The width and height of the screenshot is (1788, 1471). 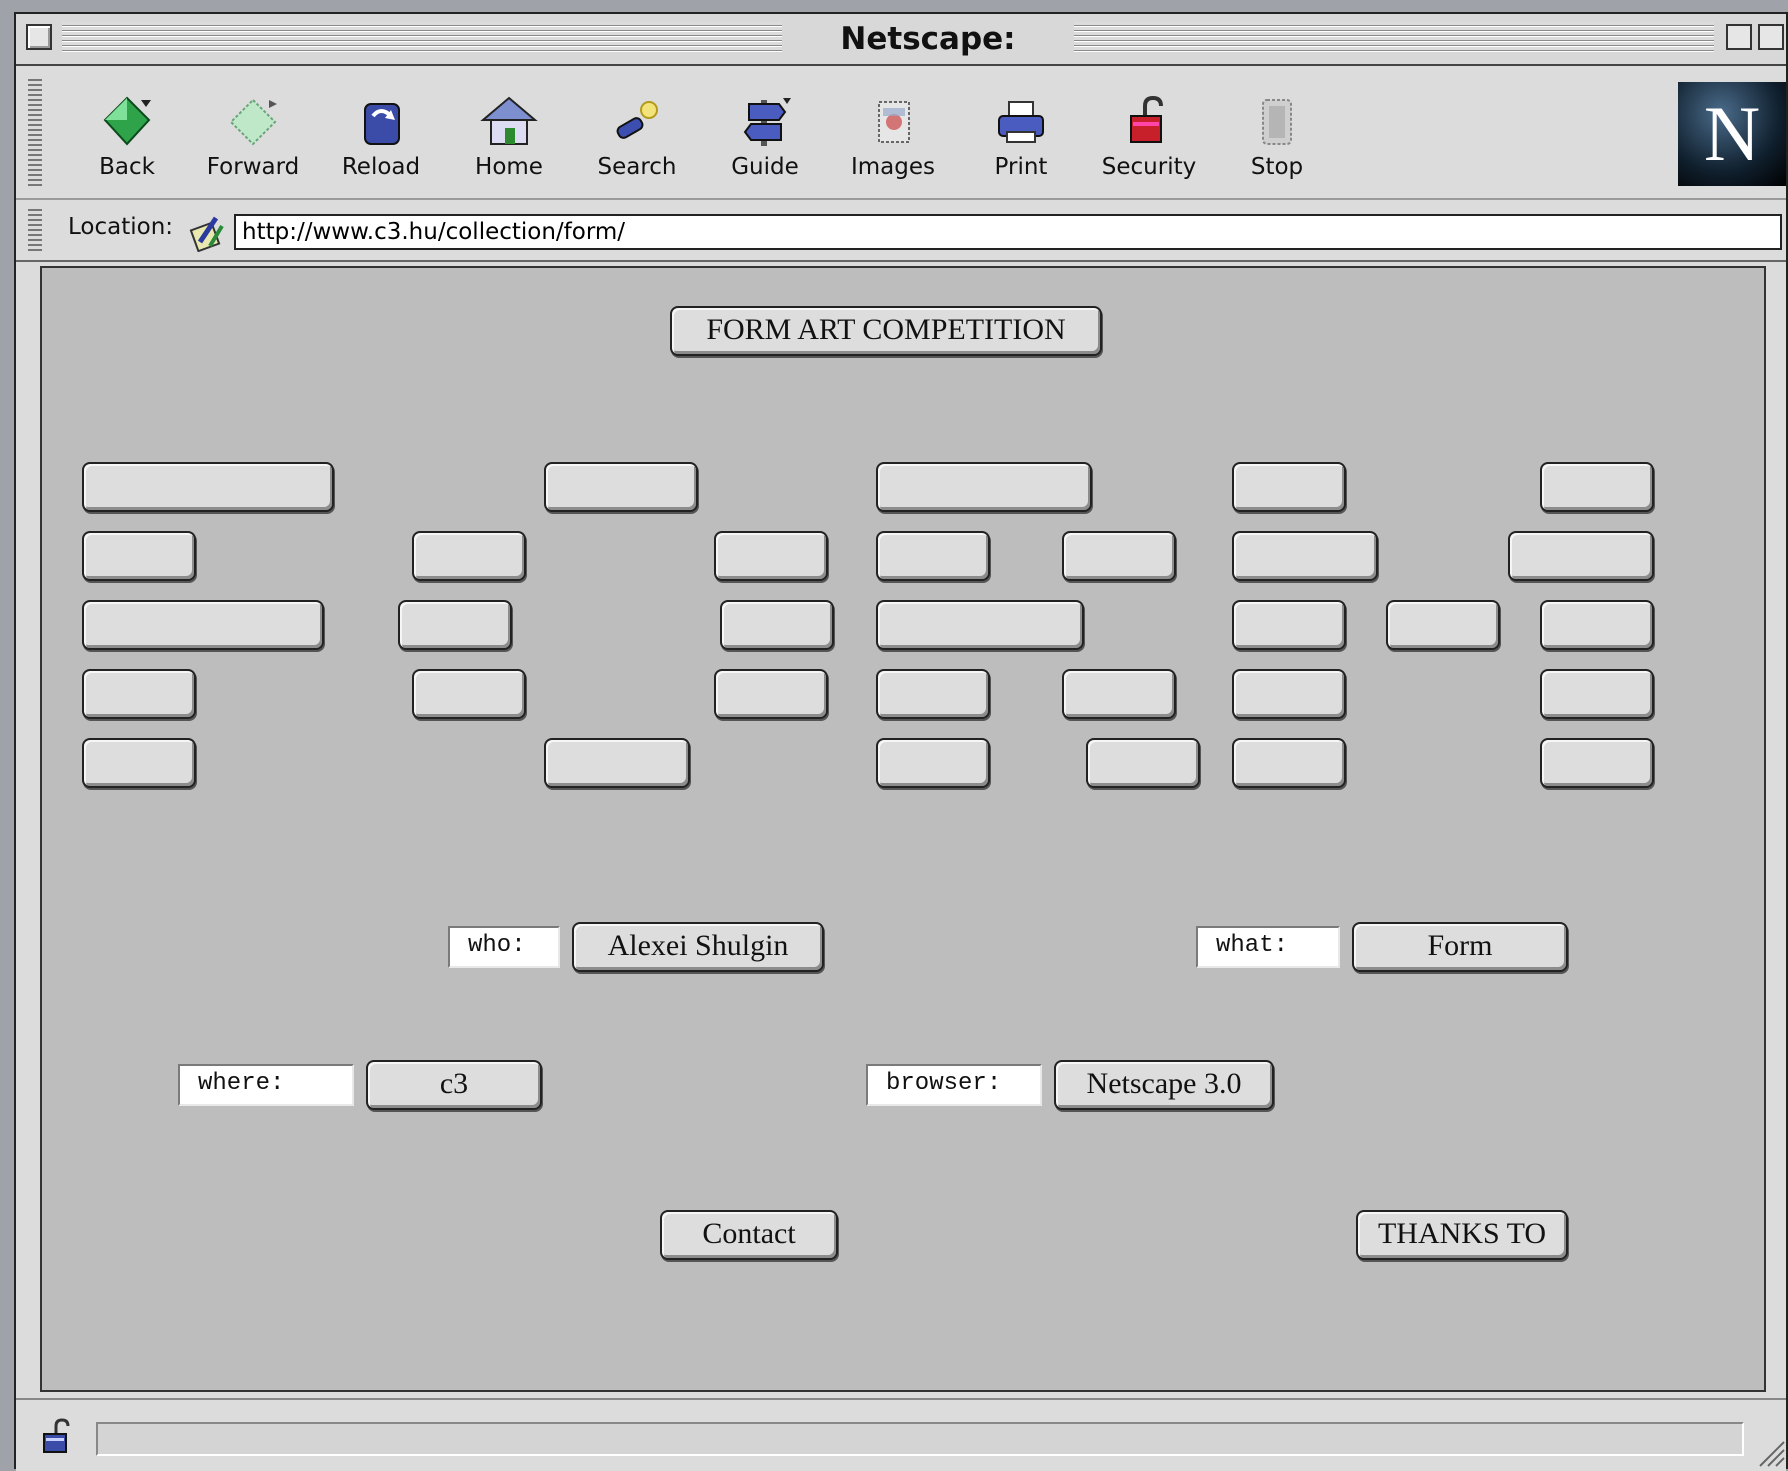 What do you see at coordinates (1268, 947) in the screenshot?
I see `what-field: what:` at bounding box center [1268, 947].